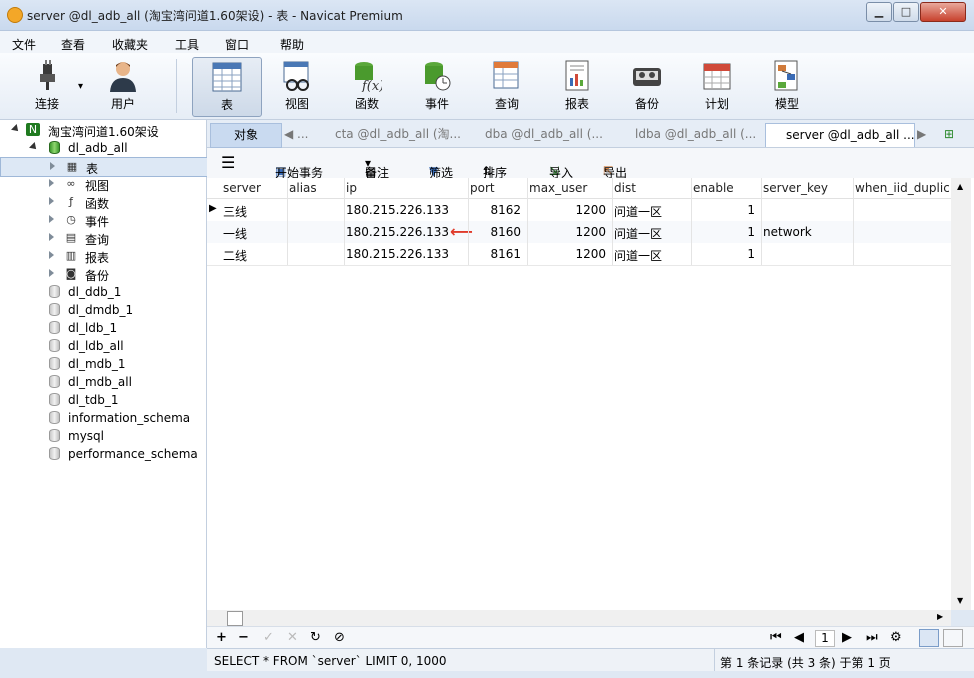 The width and height of the screenshot is (974, 678). I want to click on cell-port: 8161, so click(494, 254).